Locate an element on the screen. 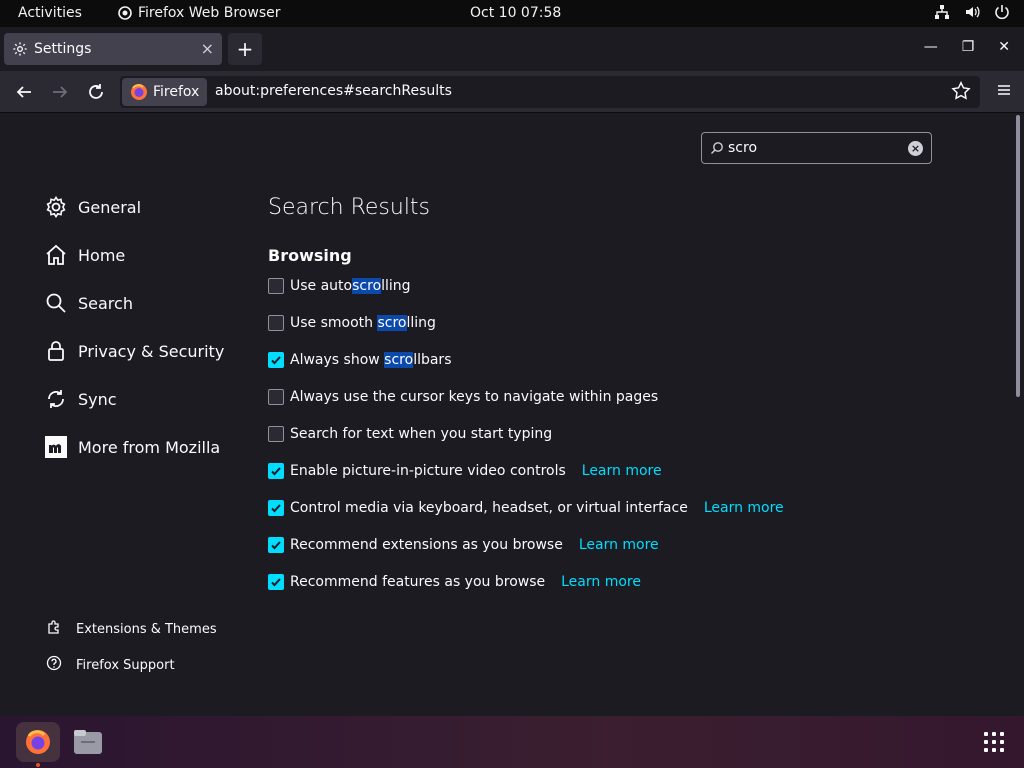 This screenshot has height=768, width=1024. sidebar-item-label: More from Mozilla is located at coordinates (149, 447).